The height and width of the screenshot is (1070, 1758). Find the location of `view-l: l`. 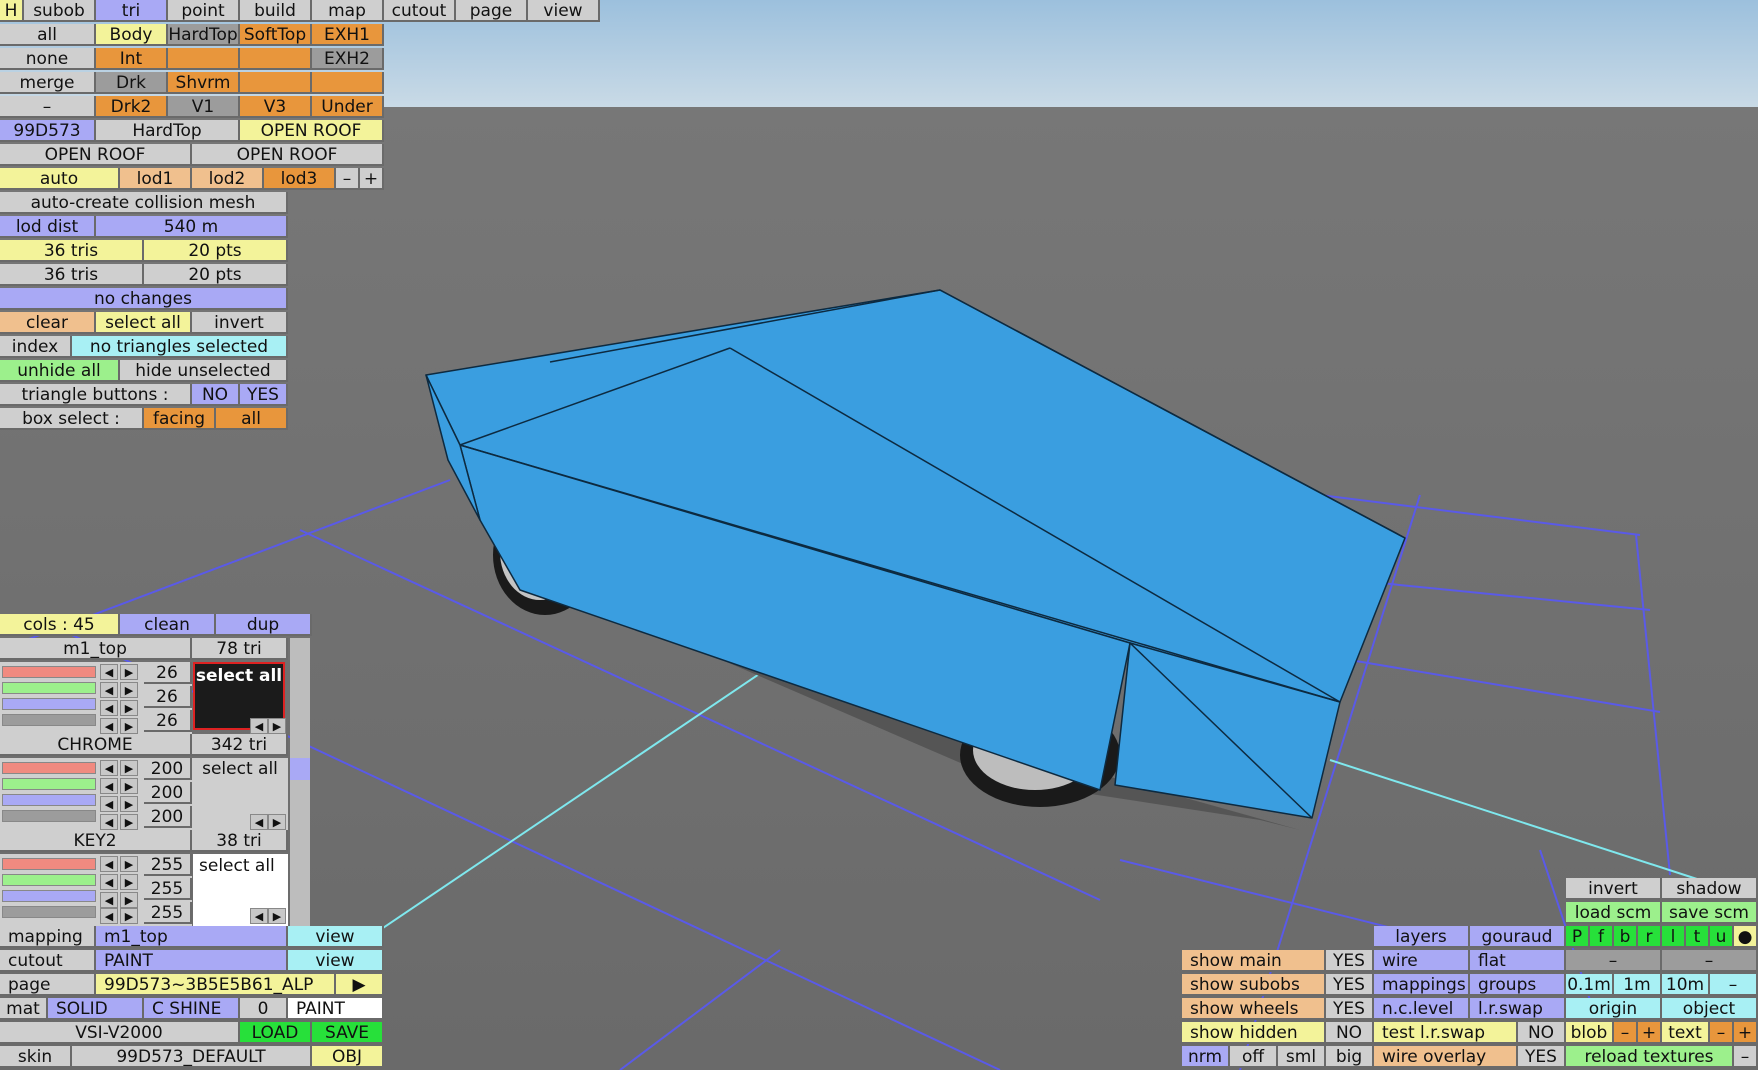

view-l: l is located at coordinates (1674, 937).